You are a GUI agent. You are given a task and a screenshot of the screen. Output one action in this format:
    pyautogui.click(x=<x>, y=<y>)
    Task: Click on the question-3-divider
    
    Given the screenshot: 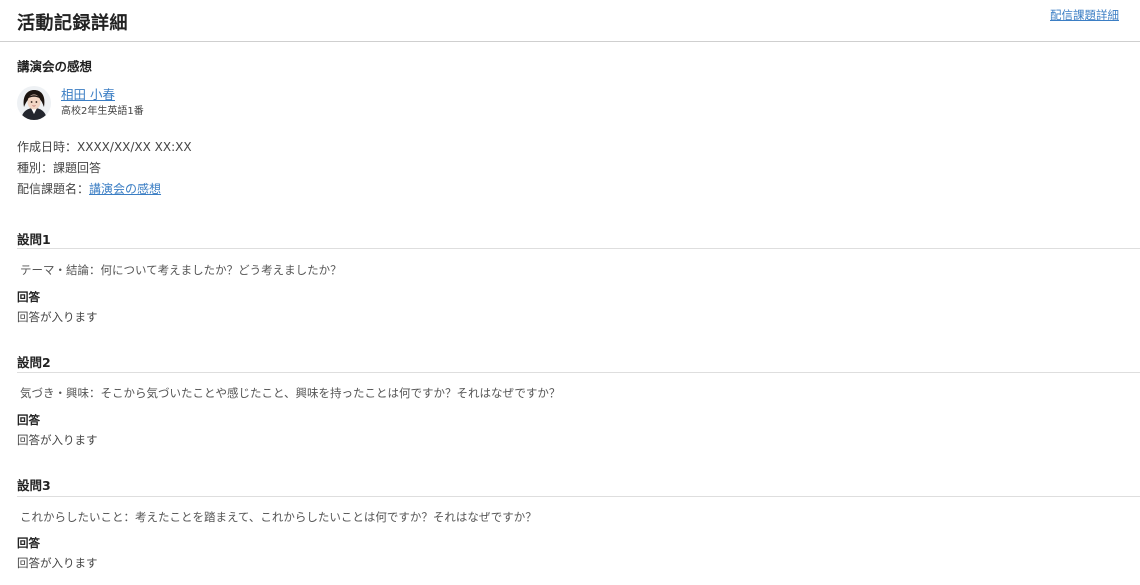 What is the action you would take?
    pyautogui.click(x=578, y=496)
    